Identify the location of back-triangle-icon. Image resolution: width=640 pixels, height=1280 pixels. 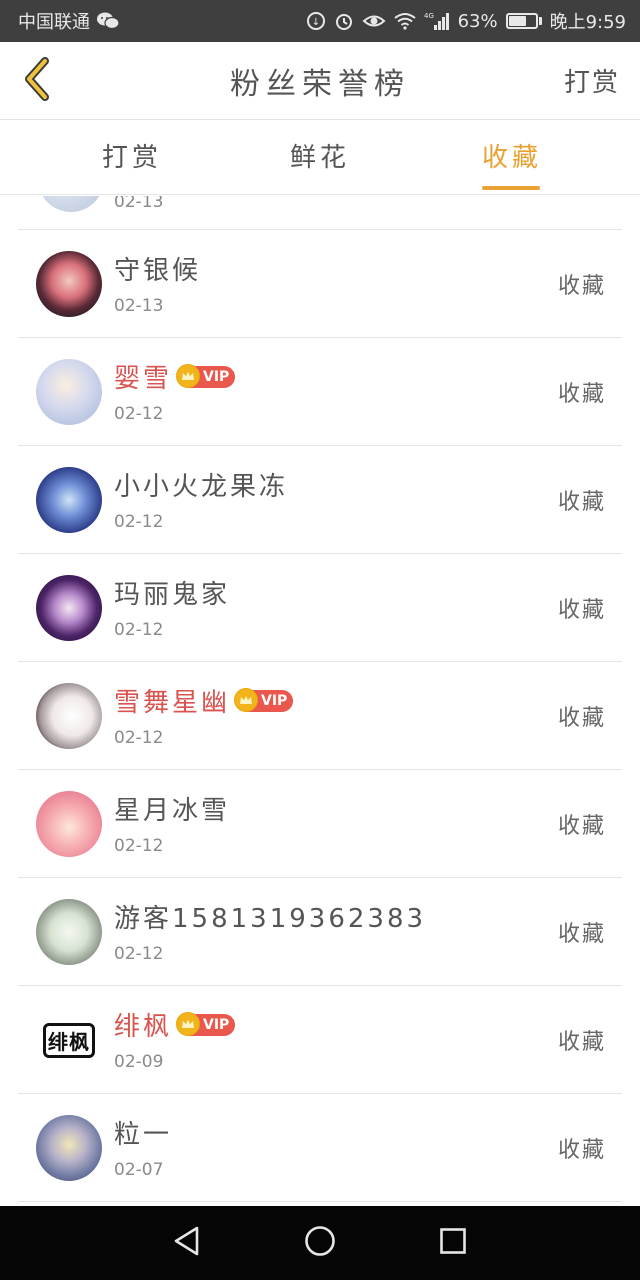
(187, 1243).